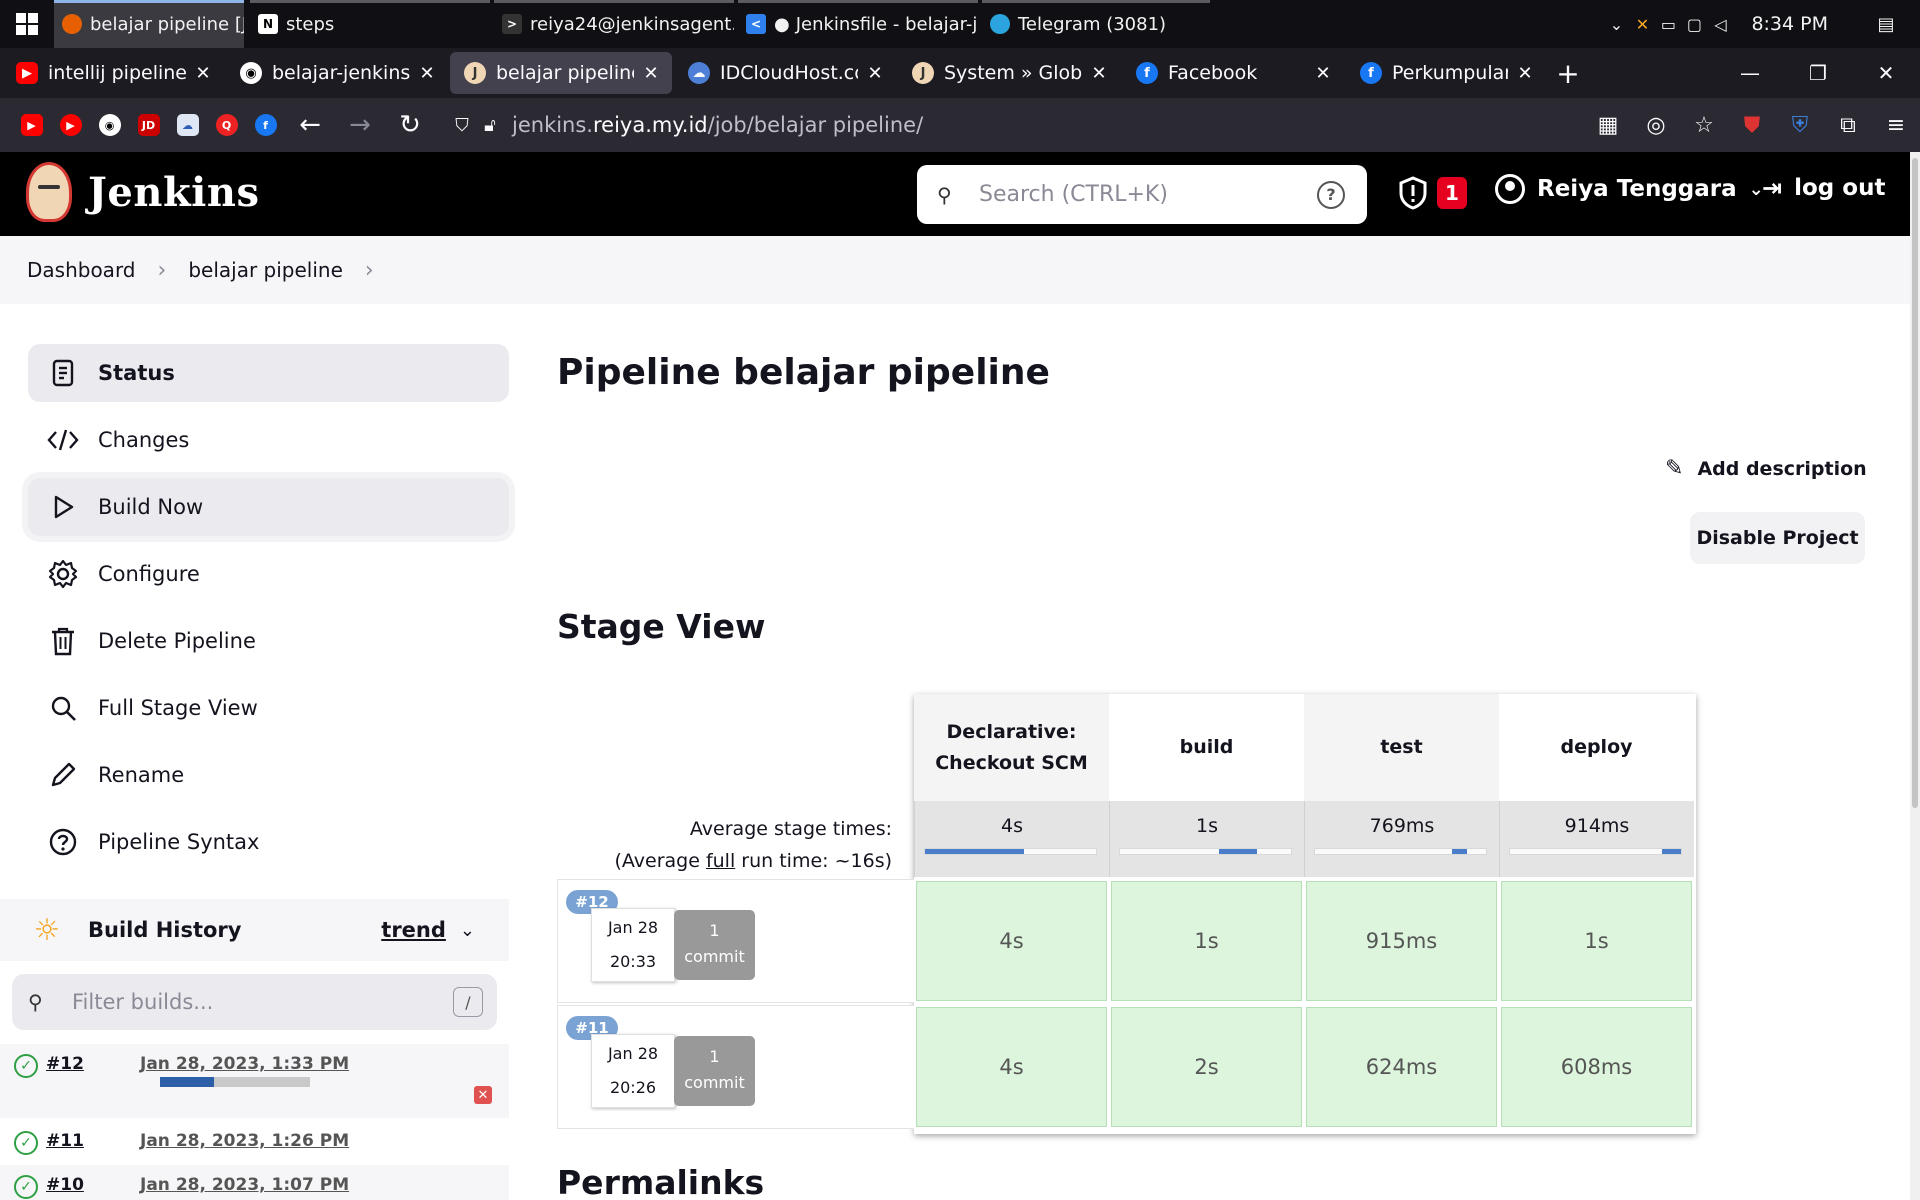 Image resolution: width=1920 pixels, height=1200 pixels. I want to click on logout-link: ⇥ log out, so click(1823, 188).